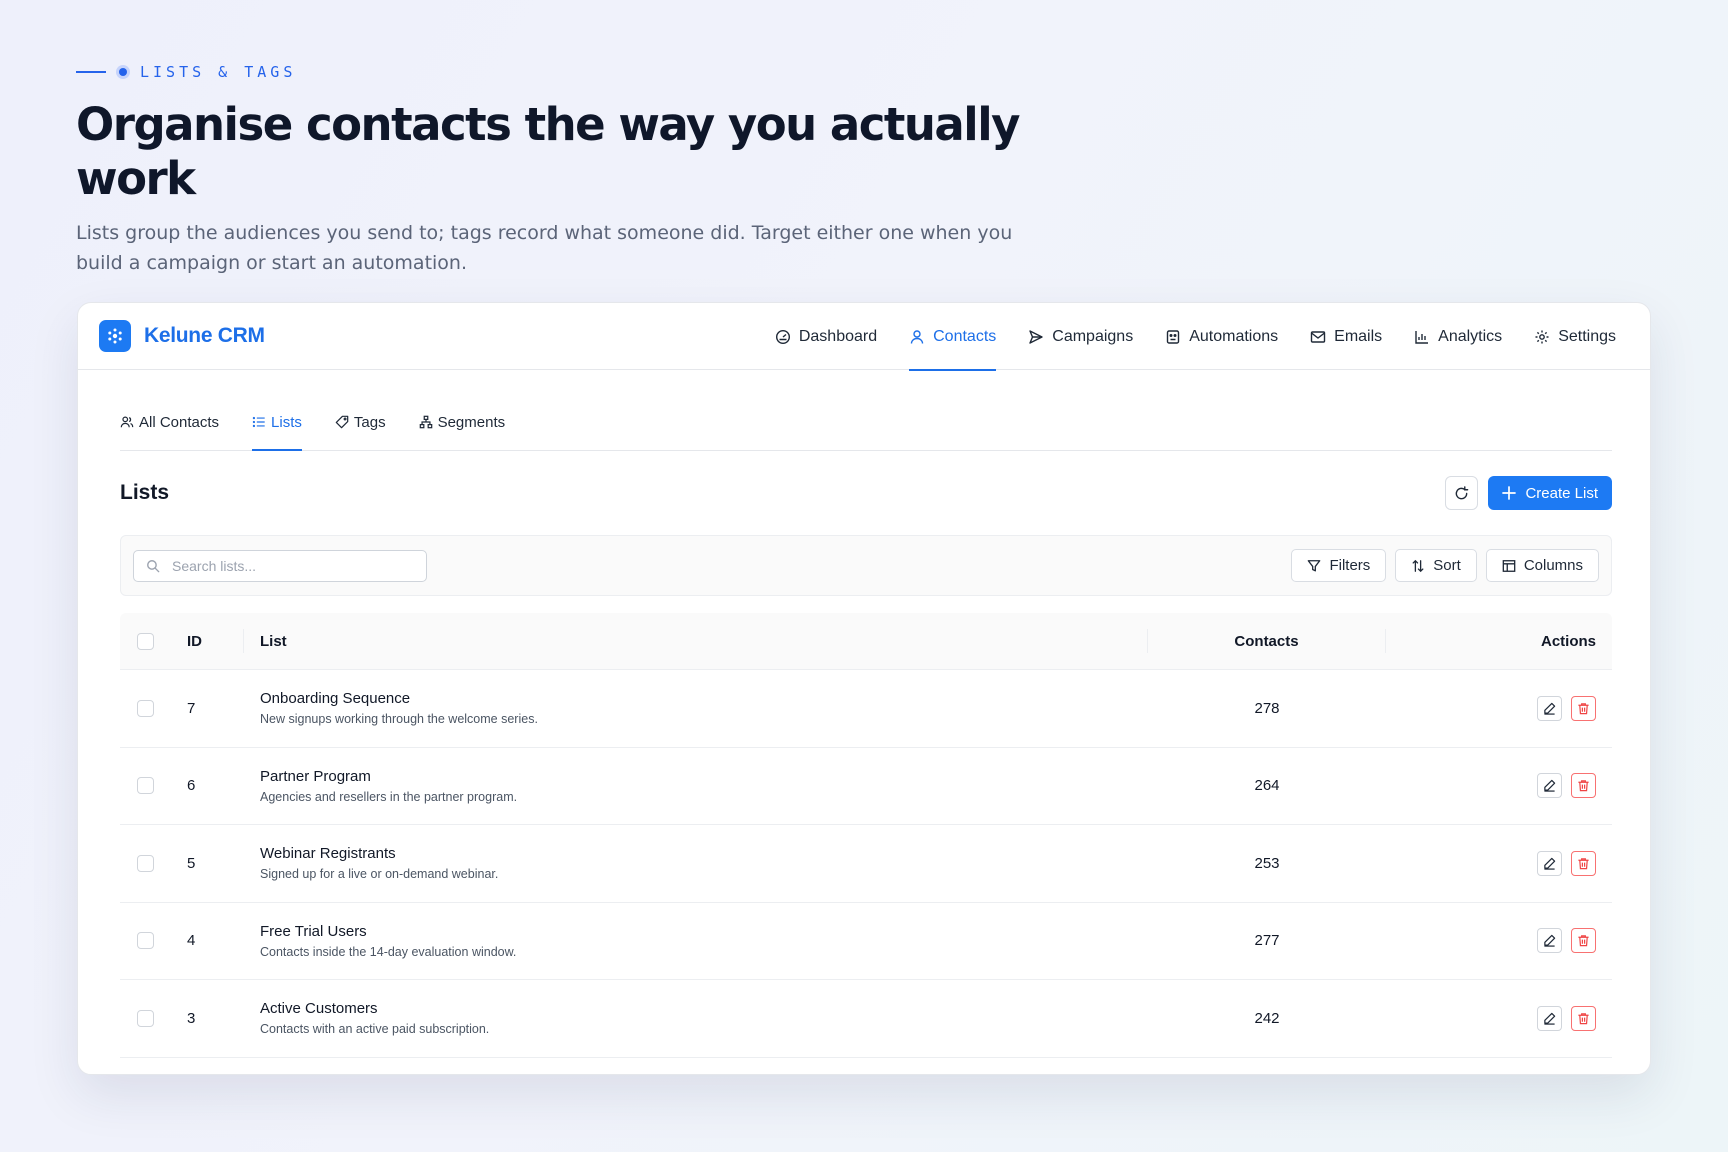  Describe the element at coordinates (1509, 565) in the screenshot. I see `columns-icon` at that location.